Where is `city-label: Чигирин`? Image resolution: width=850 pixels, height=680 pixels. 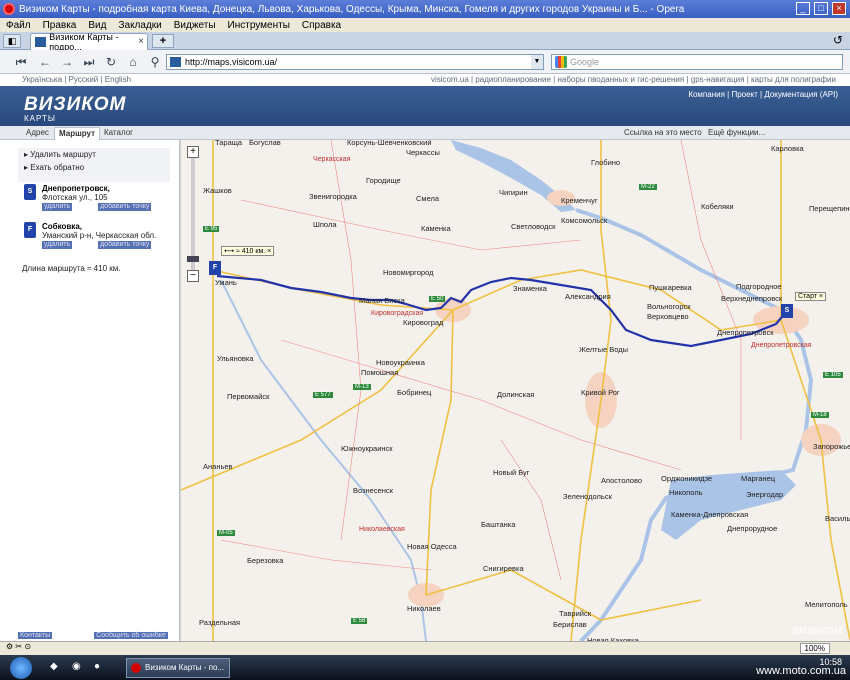 city-label: Чигирин is located at coordinates (513, 192).